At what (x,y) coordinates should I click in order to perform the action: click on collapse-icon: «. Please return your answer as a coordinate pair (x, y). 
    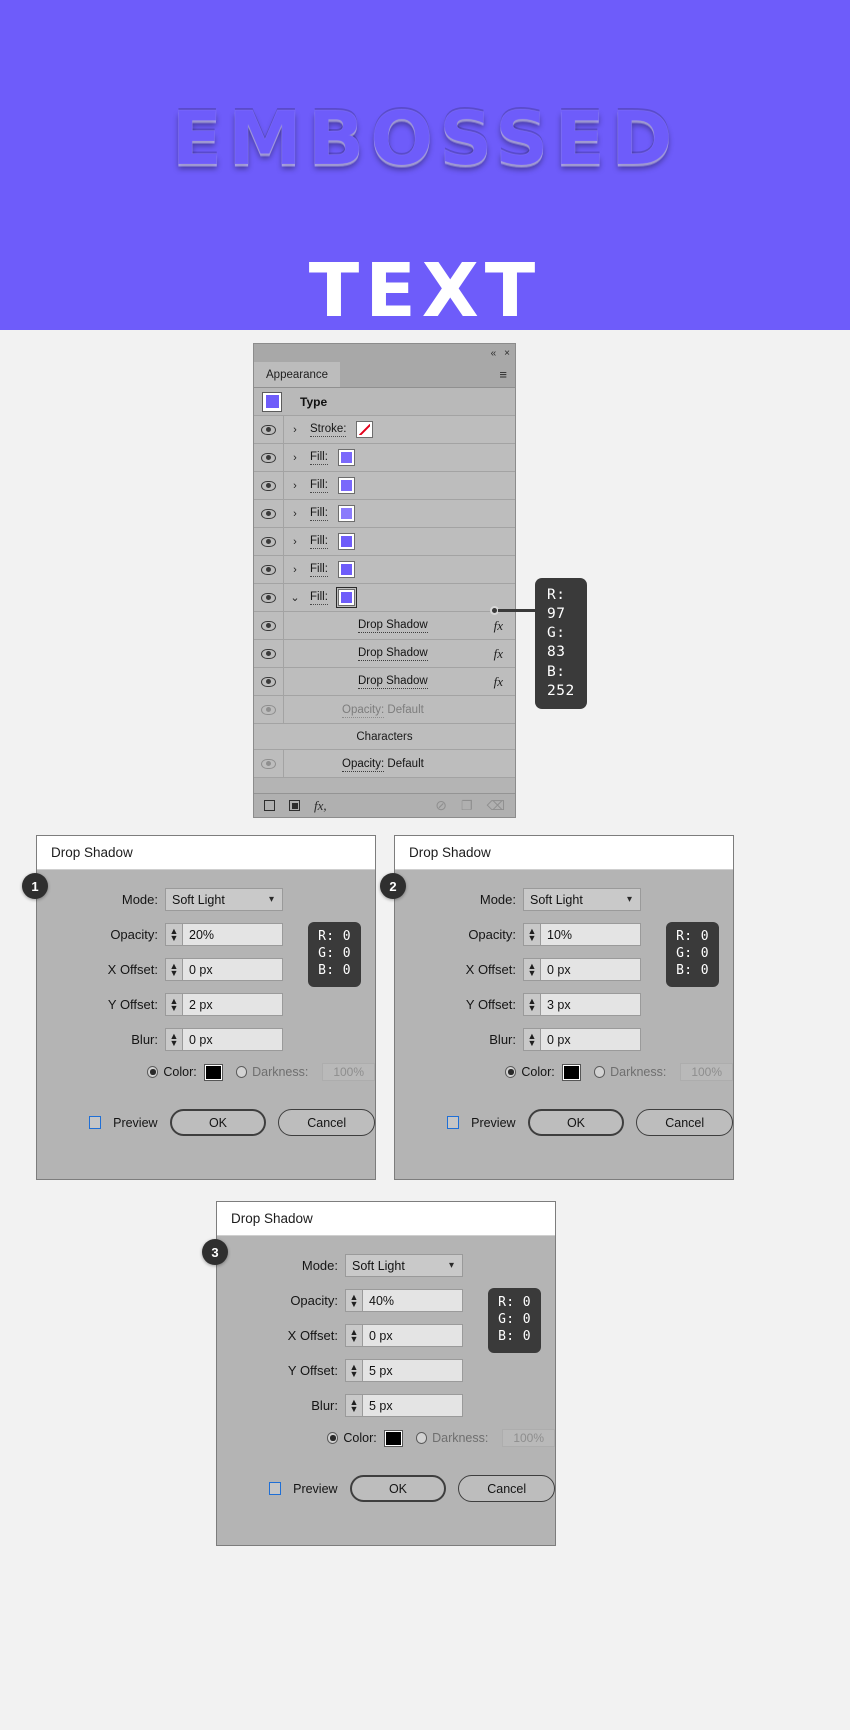
    Looking at the image, I should click on (494, 353).